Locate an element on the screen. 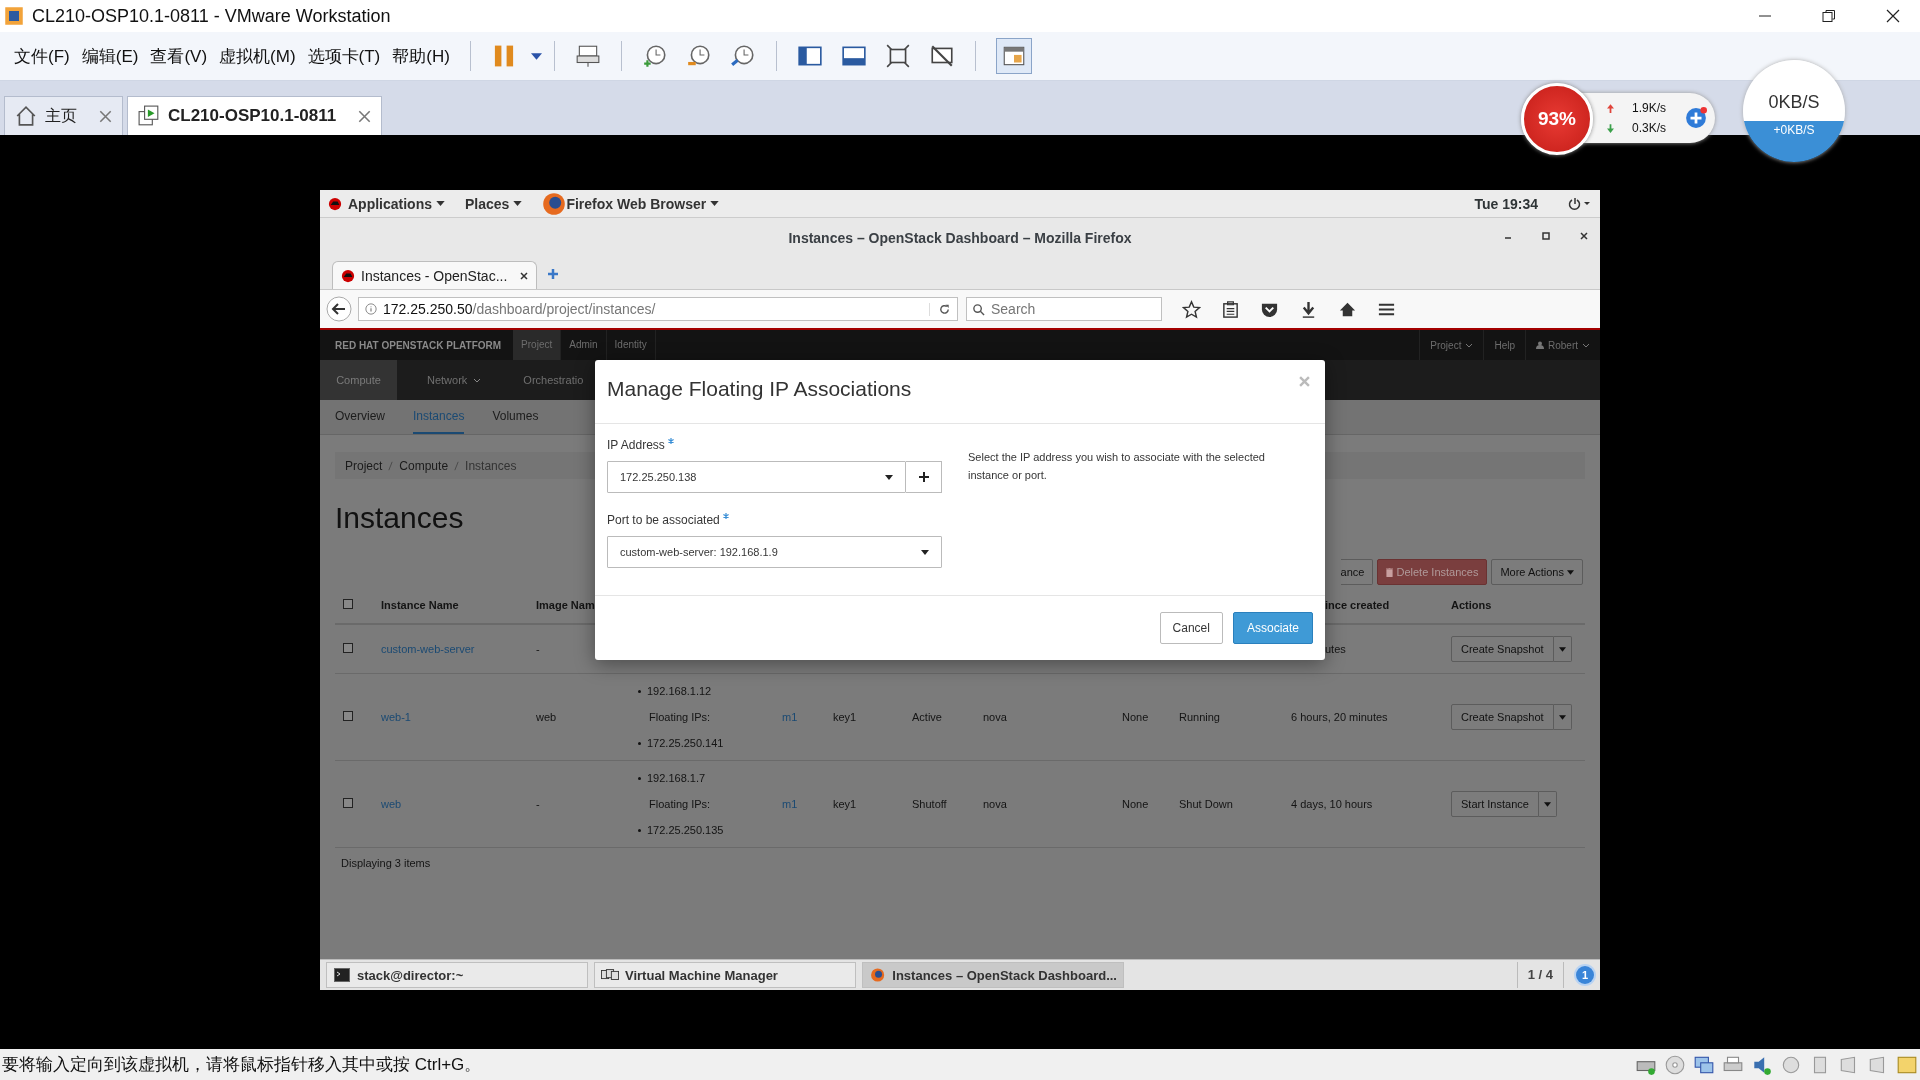 Image resolution: width=1920 pixels, height=1080 pixels. bullet-icon is located at coordinates (639, 691).